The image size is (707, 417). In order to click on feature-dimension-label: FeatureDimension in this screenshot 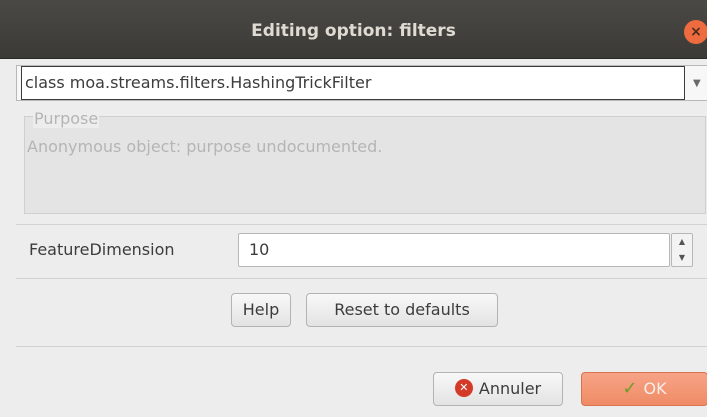, I will do `click(102, 249)`.